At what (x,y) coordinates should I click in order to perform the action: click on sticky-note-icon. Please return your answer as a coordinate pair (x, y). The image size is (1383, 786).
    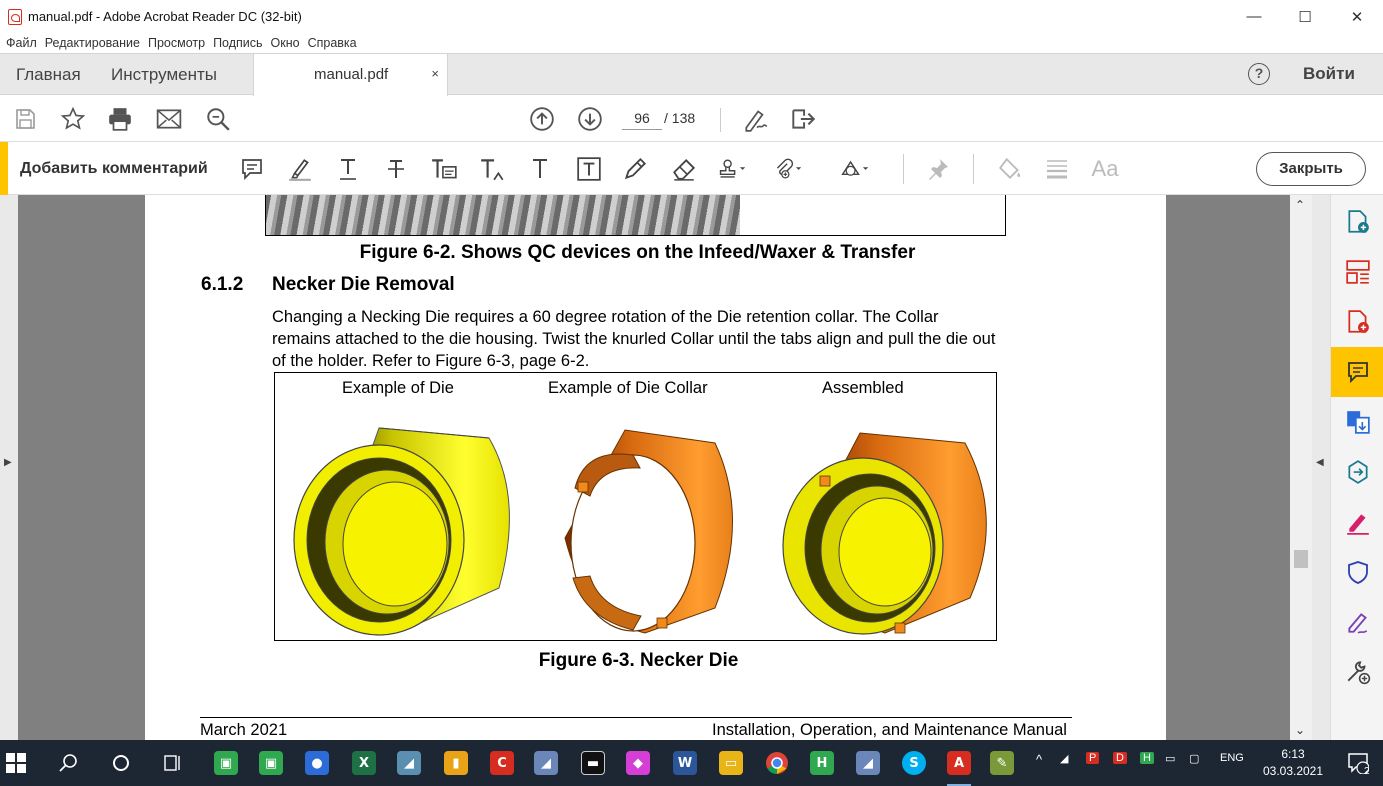
    Looking at the image, I should click on (252, 169).